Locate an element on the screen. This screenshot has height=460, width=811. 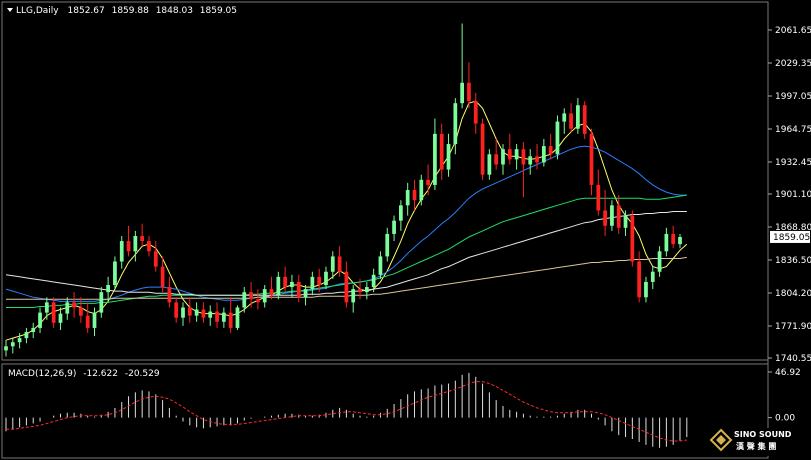
svg-text: 1859.05 is located at coordinates (791, 238).